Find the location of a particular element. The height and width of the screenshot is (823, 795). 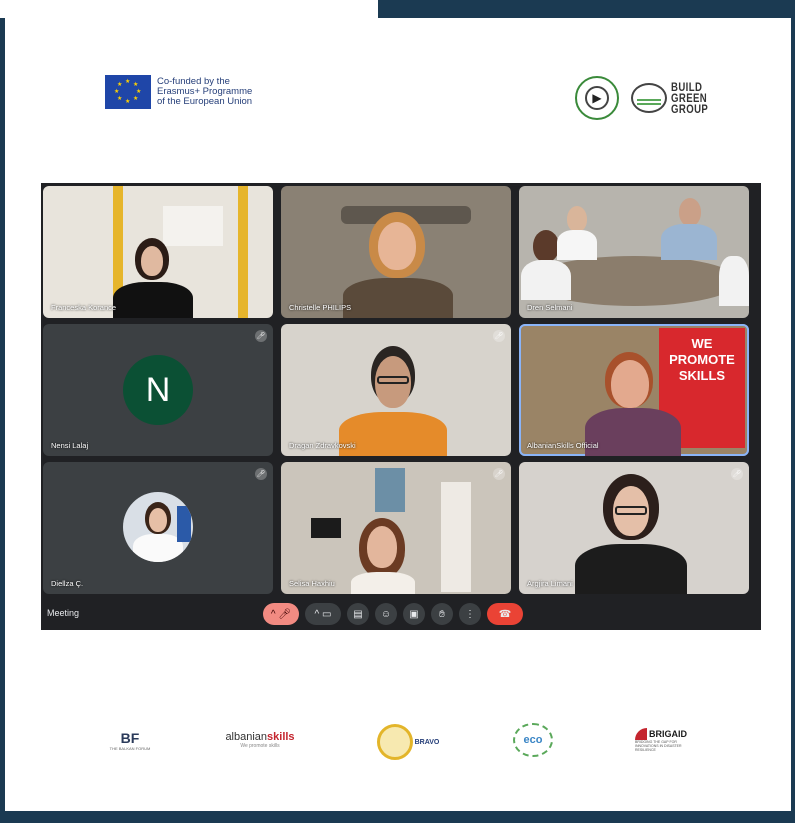

participant-name: Nensi Lalaj is located at coordinates (70, 445).